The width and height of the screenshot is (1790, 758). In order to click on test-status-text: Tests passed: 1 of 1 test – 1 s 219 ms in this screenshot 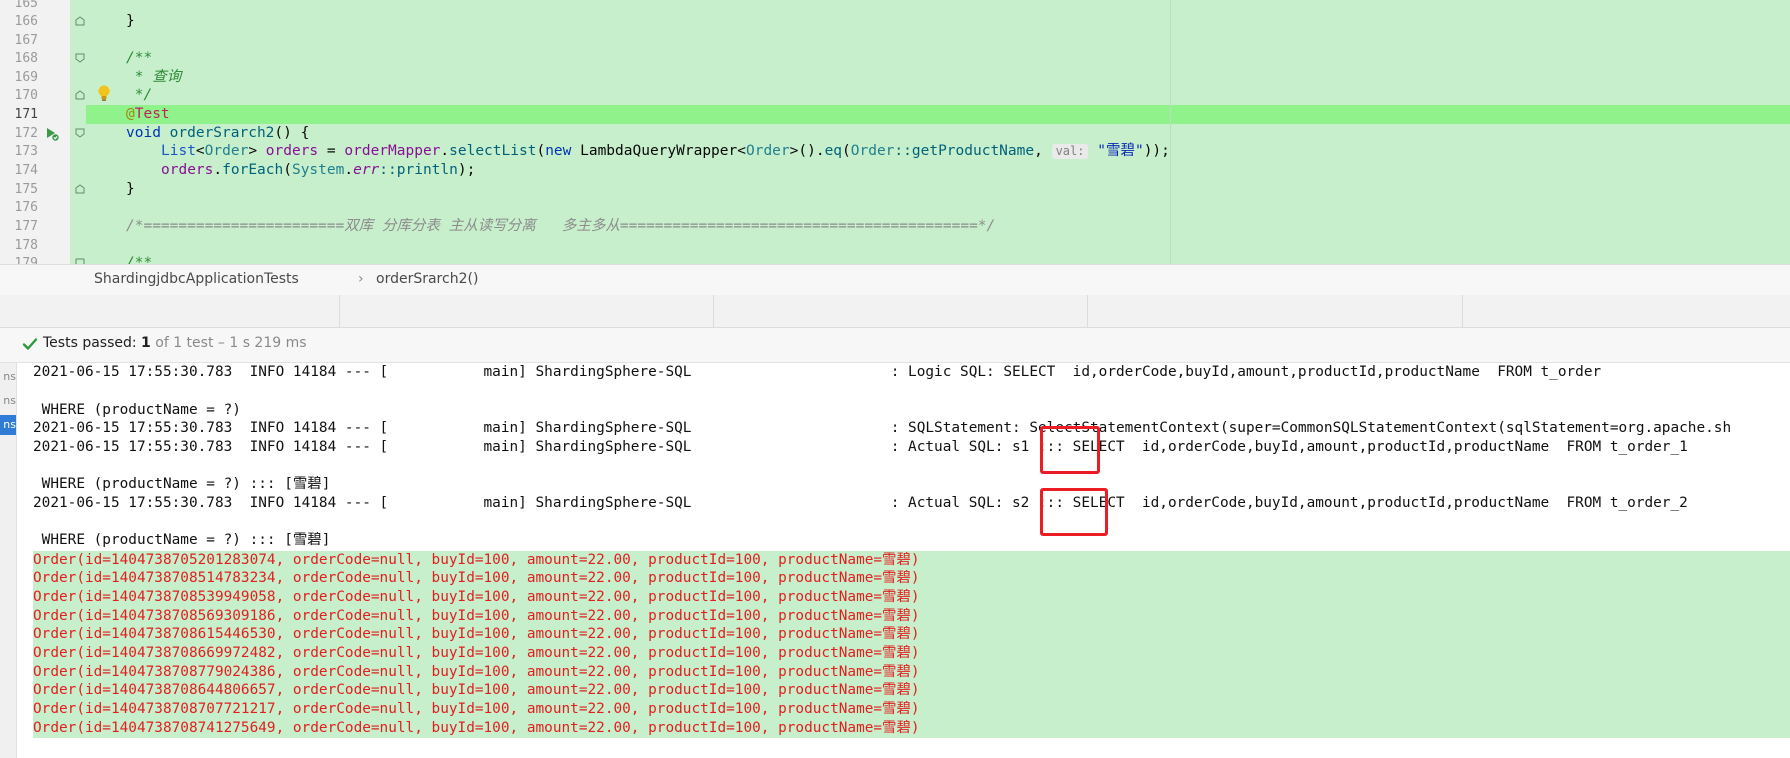, I will do `click(175, 343)`.